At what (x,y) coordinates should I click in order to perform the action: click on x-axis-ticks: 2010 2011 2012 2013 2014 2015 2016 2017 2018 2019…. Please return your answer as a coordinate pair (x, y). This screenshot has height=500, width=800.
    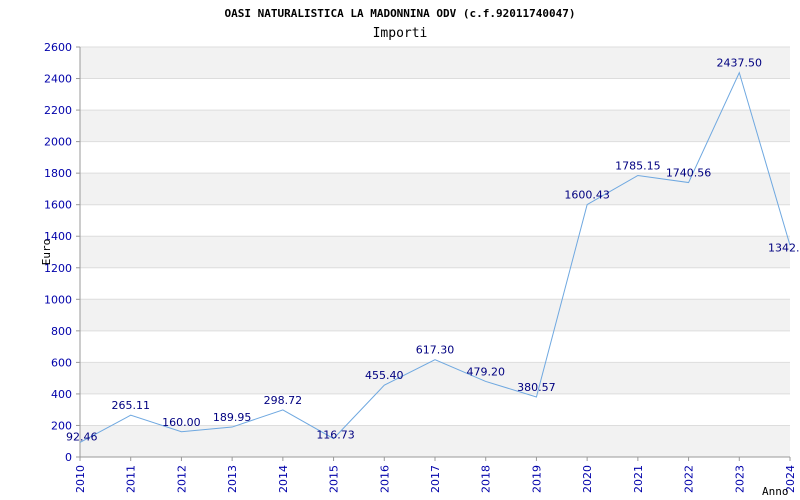
    Looking at the image, I should click on (435, 475).